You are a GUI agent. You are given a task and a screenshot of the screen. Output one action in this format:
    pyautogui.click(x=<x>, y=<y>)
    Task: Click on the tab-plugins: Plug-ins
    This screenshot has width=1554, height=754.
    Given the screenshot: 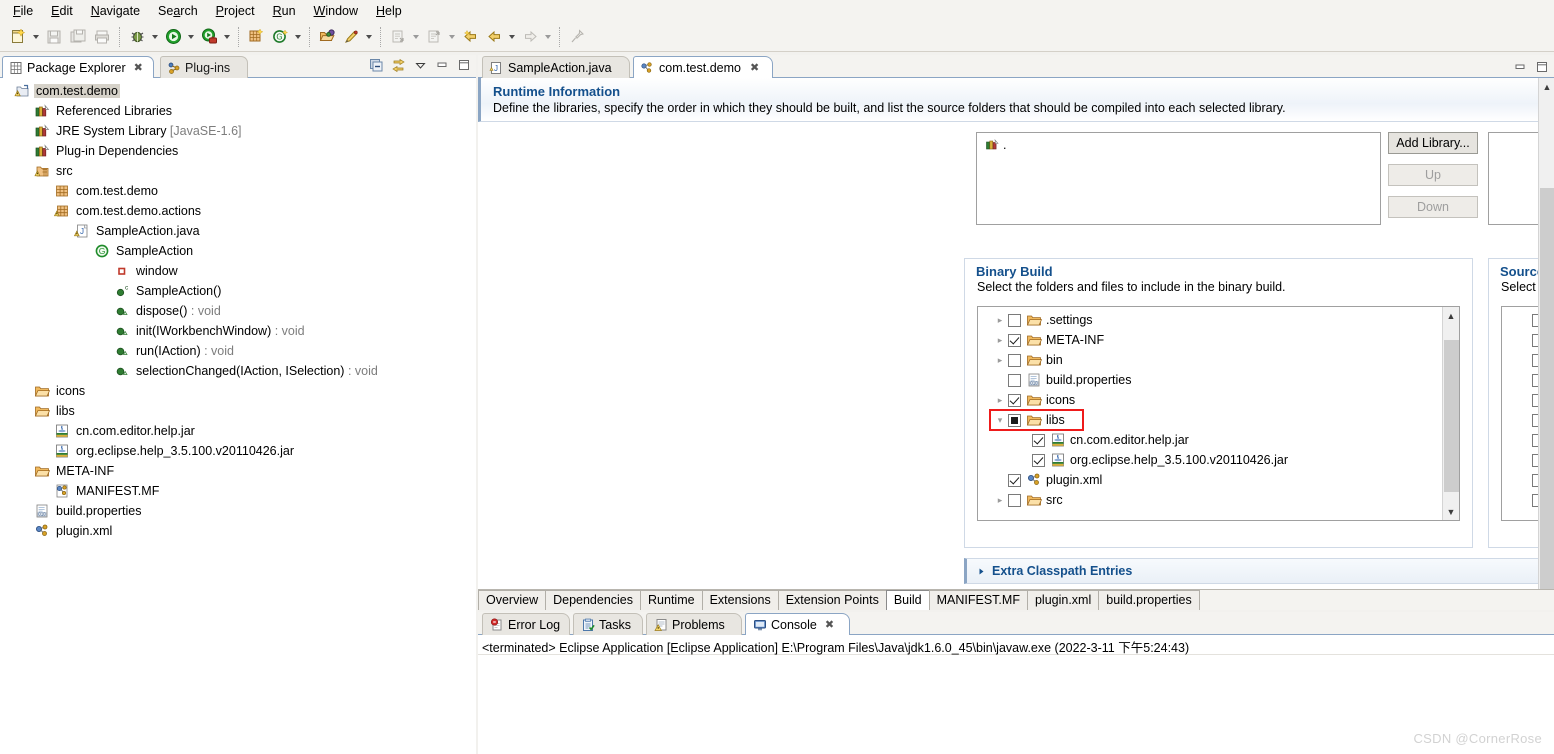 What is the action you would take?
    pyautogui.click(x=204, y=67)
    